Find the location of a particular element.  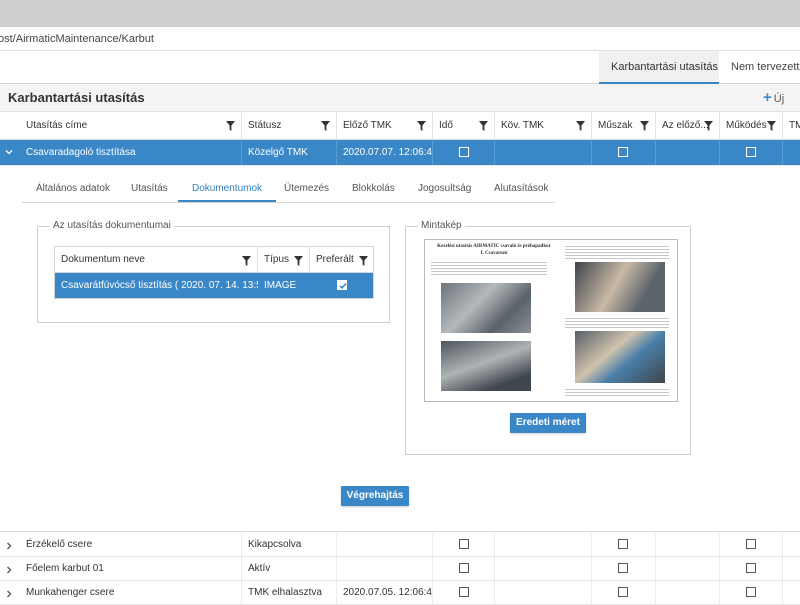

column-header-next-tmk: Köv. TMK is located at coordinates (543, 125).